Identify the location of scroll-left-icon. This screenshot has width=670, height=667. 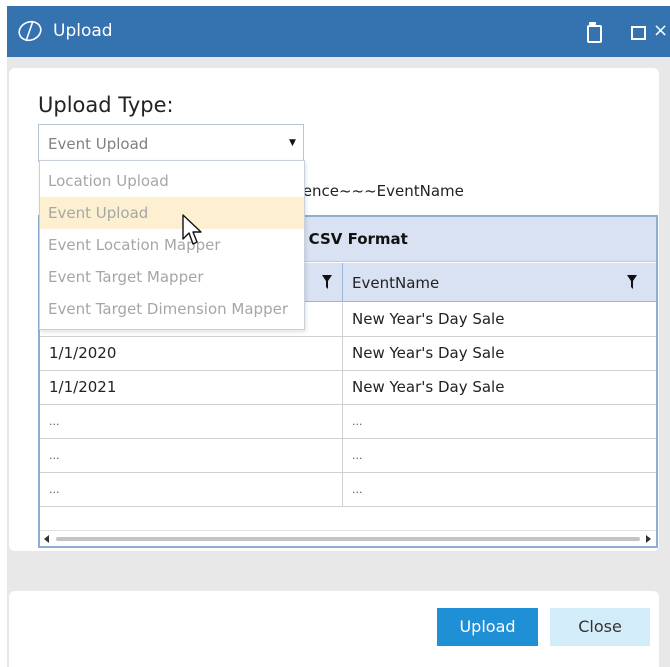
(46, 539).